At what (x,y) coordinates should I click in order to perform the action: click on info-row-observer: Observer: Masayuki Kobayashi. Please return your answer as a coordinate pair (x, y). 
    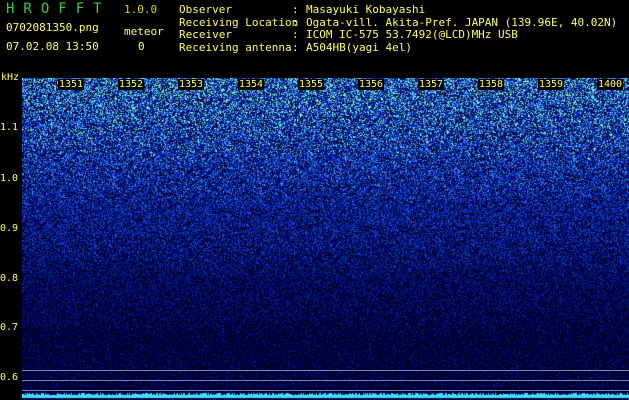
    Looking at the image, I should click on (302, 9).